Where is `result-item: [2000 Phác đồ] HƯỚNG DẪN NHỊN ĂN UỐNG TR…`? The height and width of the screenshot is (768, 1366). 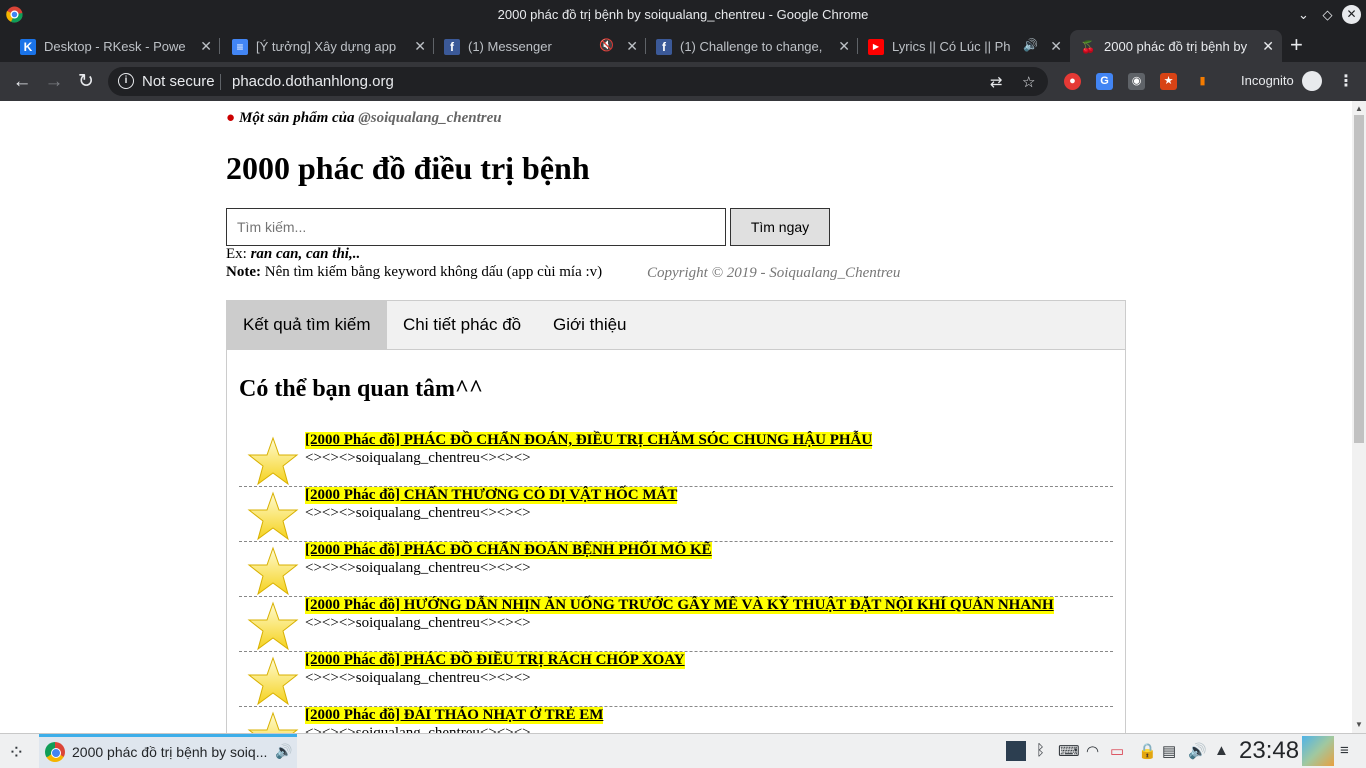 result-item: [2000 Phác đồ] HƯỚNG DẪN NHỊN ĂN UỐNG TR… is located at coordinates (676, 624).